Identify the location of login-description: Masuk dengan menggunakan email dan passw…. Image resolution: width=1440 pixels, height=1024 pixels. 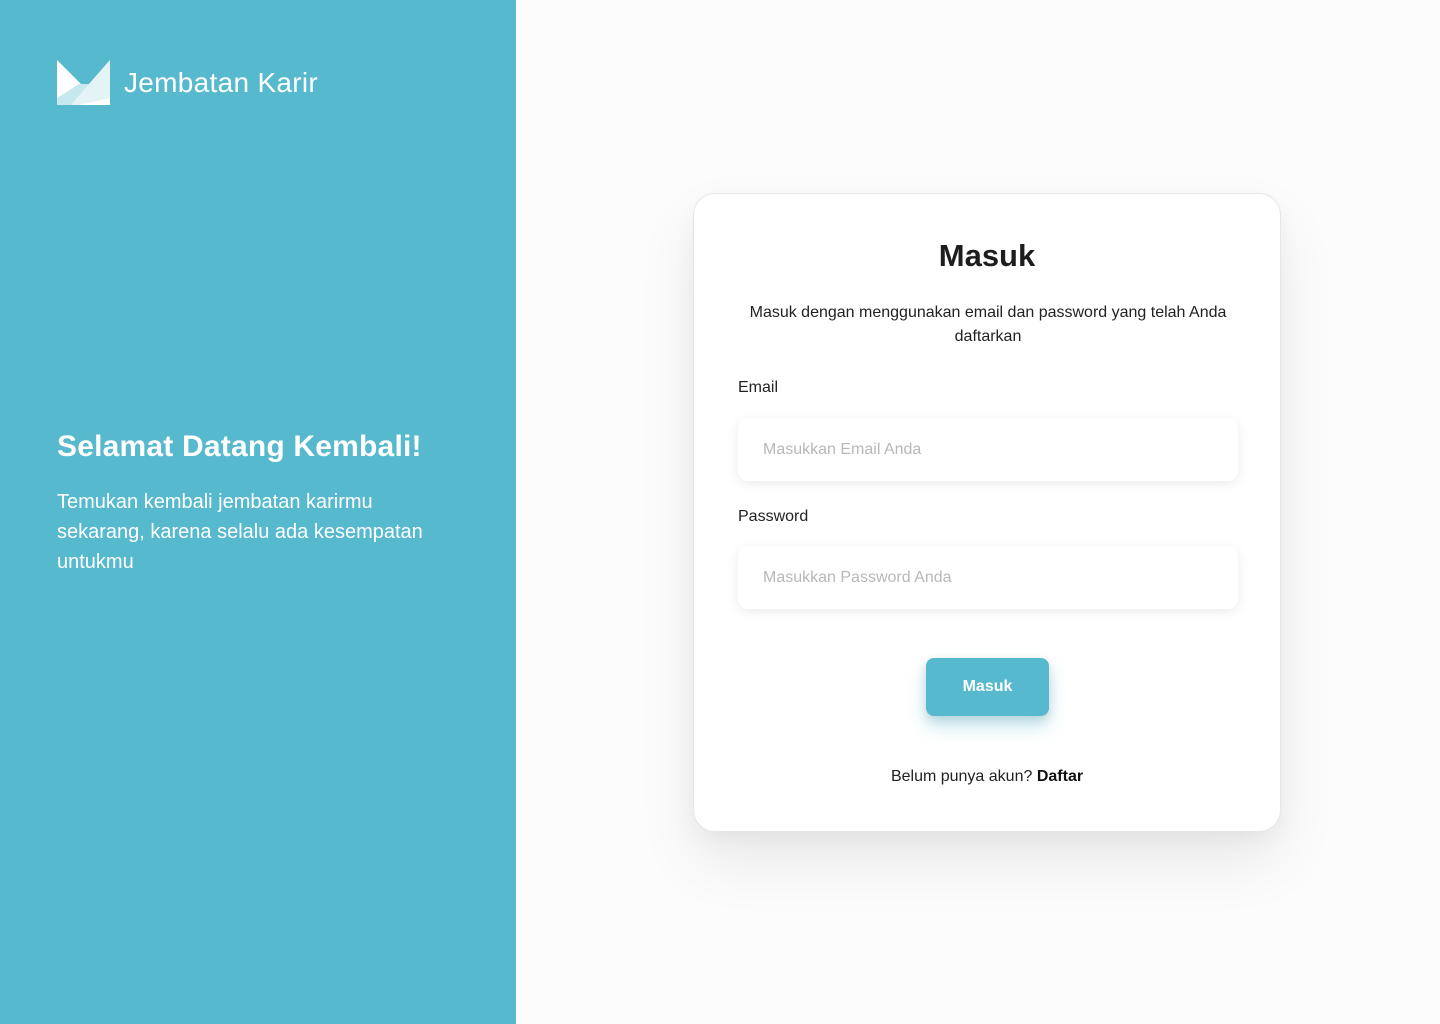
(988, 324).